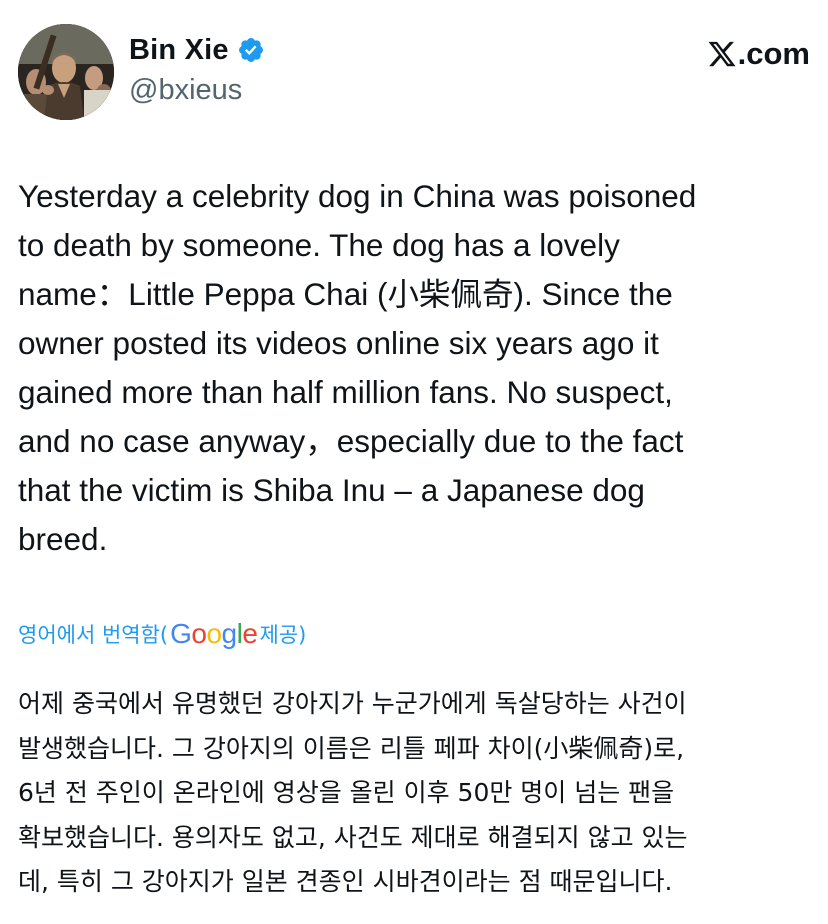 This screenshot has height=924, width=828. I want to click on x-logo-icon, so click(722, 54).